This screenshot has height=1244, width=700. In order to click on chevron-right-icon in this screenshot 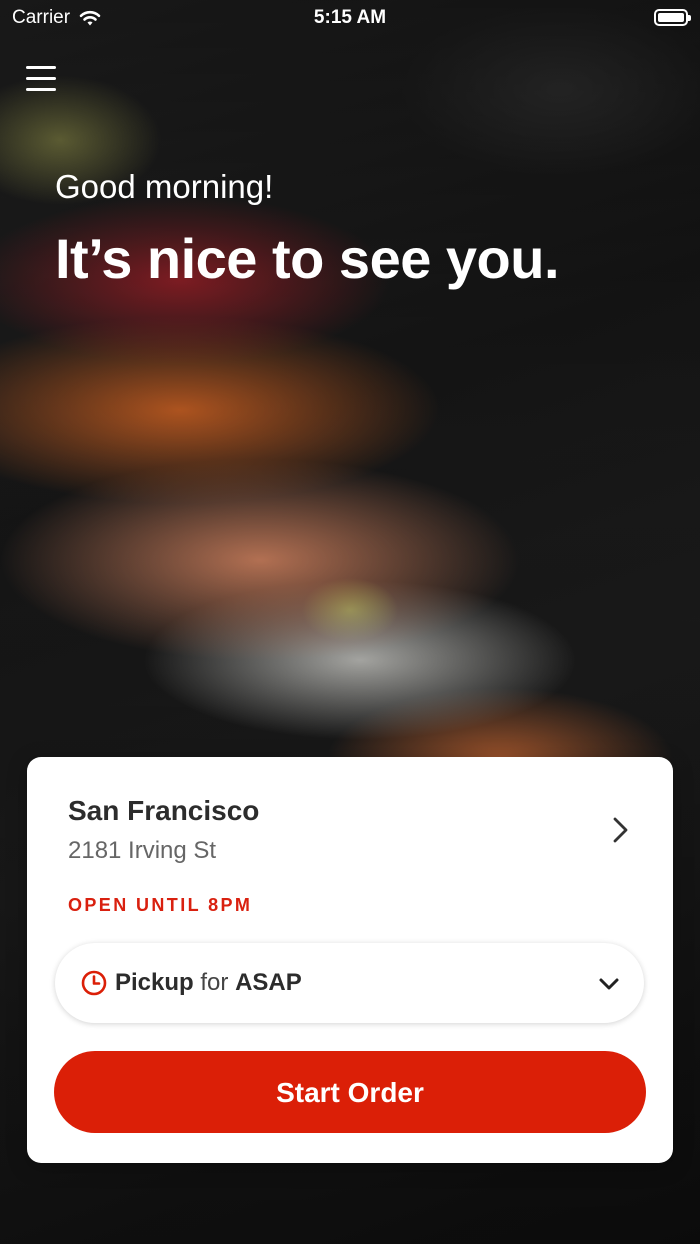, I will do `click(620, 830)`.